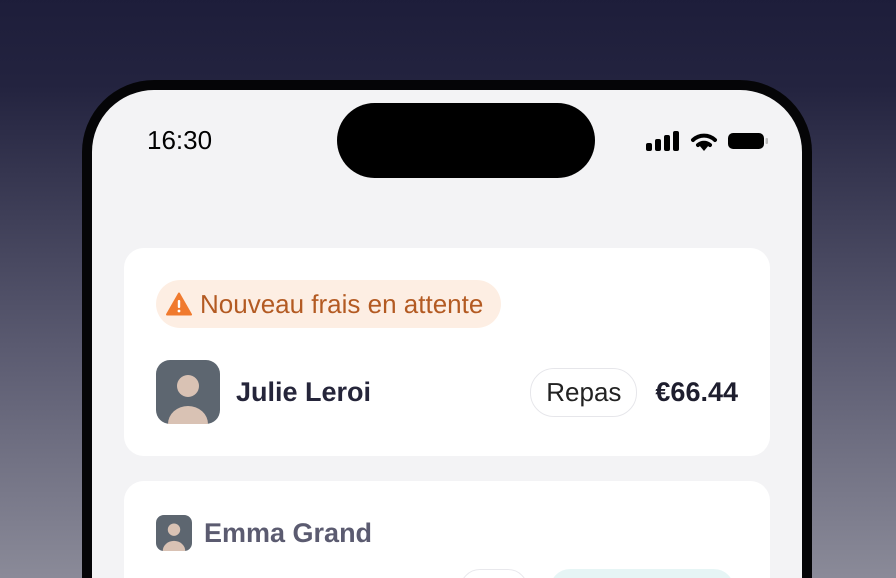 The width and height of the screenshot is (896, 578). What do you see at coordinates (584, 392) in the screenshot?
I see `category-tag: Repas` at bounding box center [584, 392].